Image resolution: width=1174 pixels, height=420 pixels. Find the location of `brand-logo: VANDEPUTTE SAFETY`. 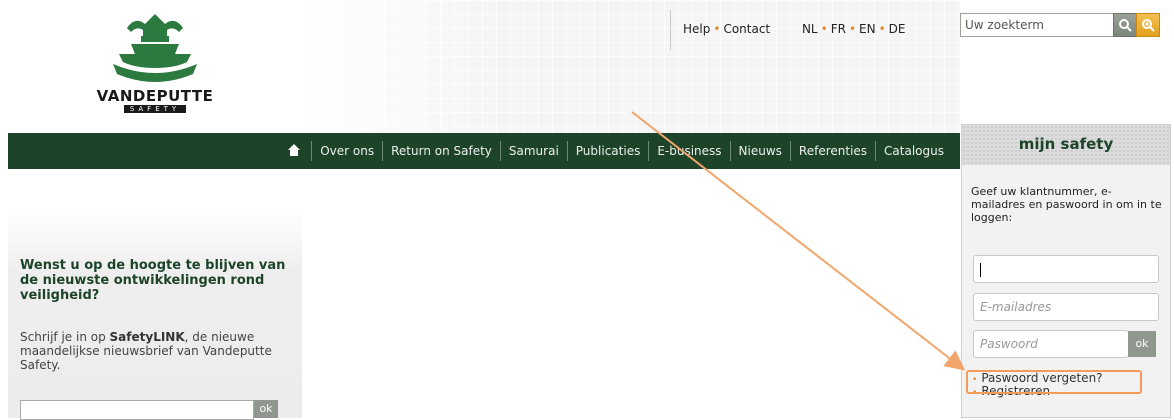

brand-logo: VANDEPUTTE SAFETY is located at coordinates (155, 65).